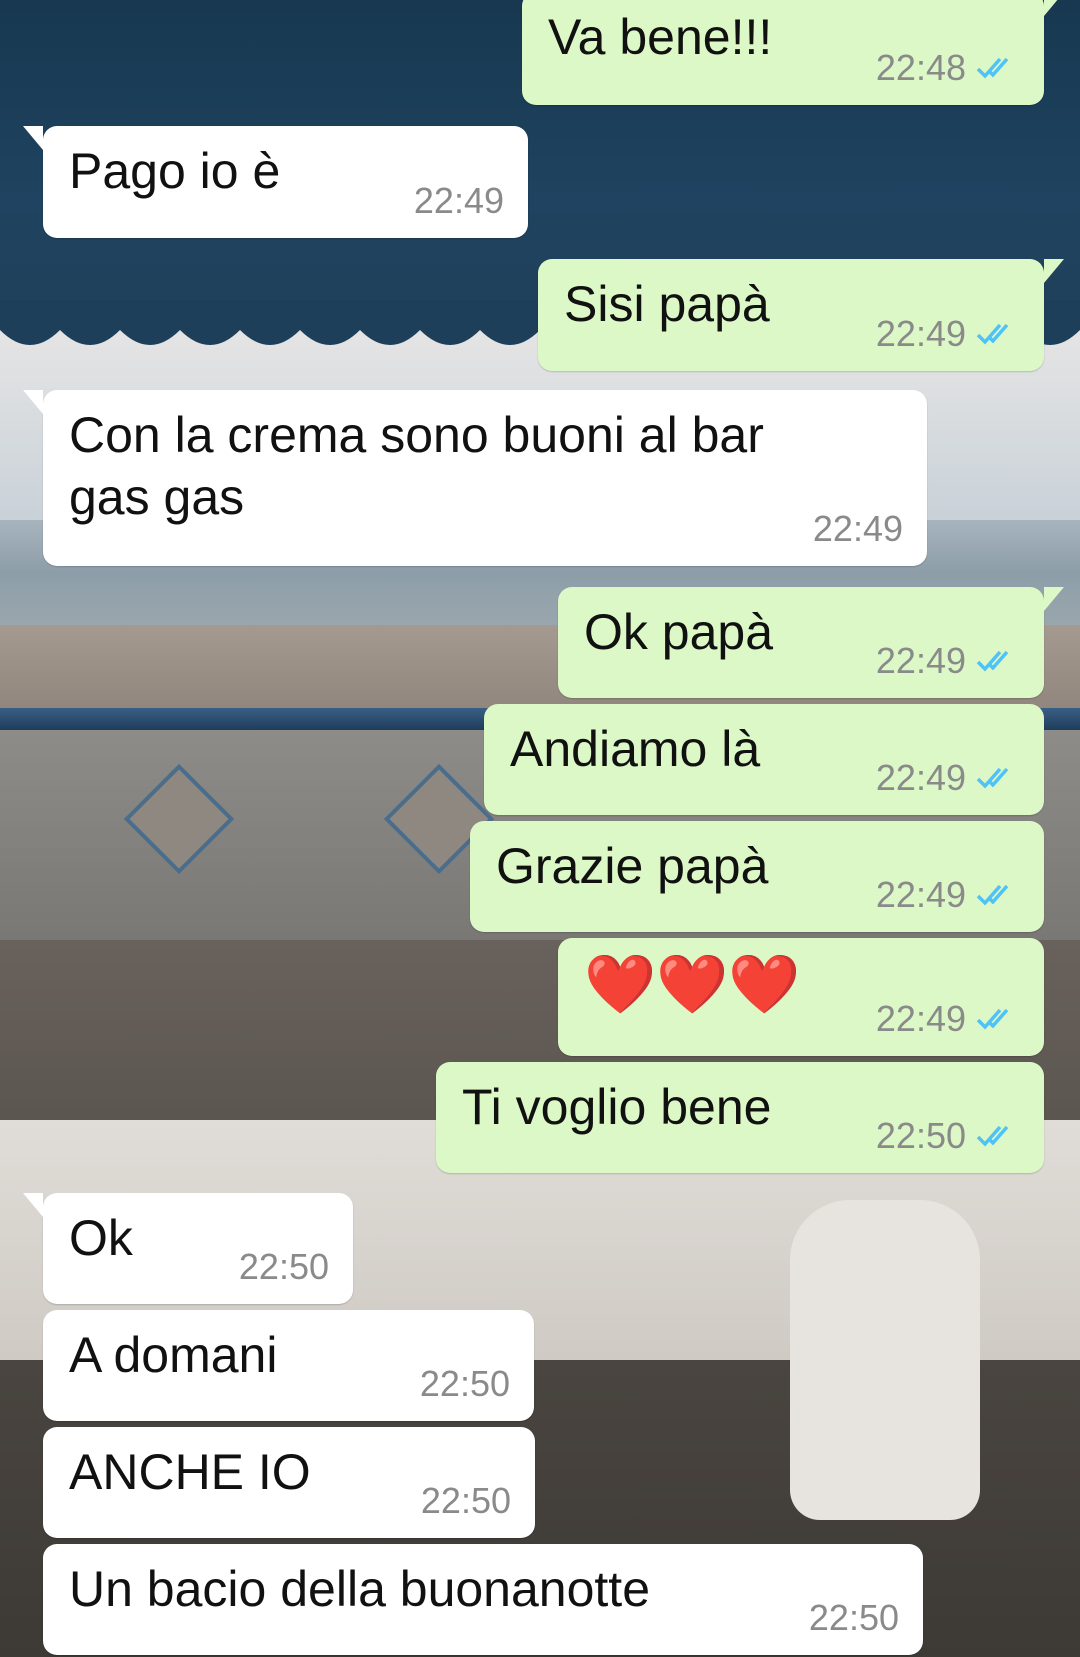 This screenshot has height=1657, width=1080. What do you see at coordinates (811, 642) in the screenshot?
I see `message-bubble-outgoing: Ok papà 22:49` at bounding box center [811, 642].